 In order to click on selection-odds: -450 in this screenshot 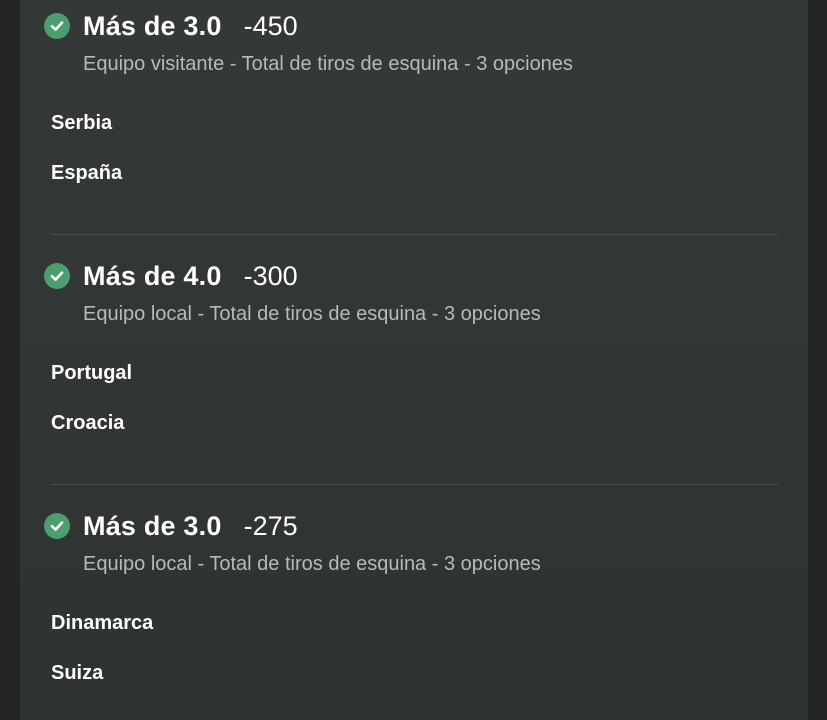, I will do `click(270, 25)`.